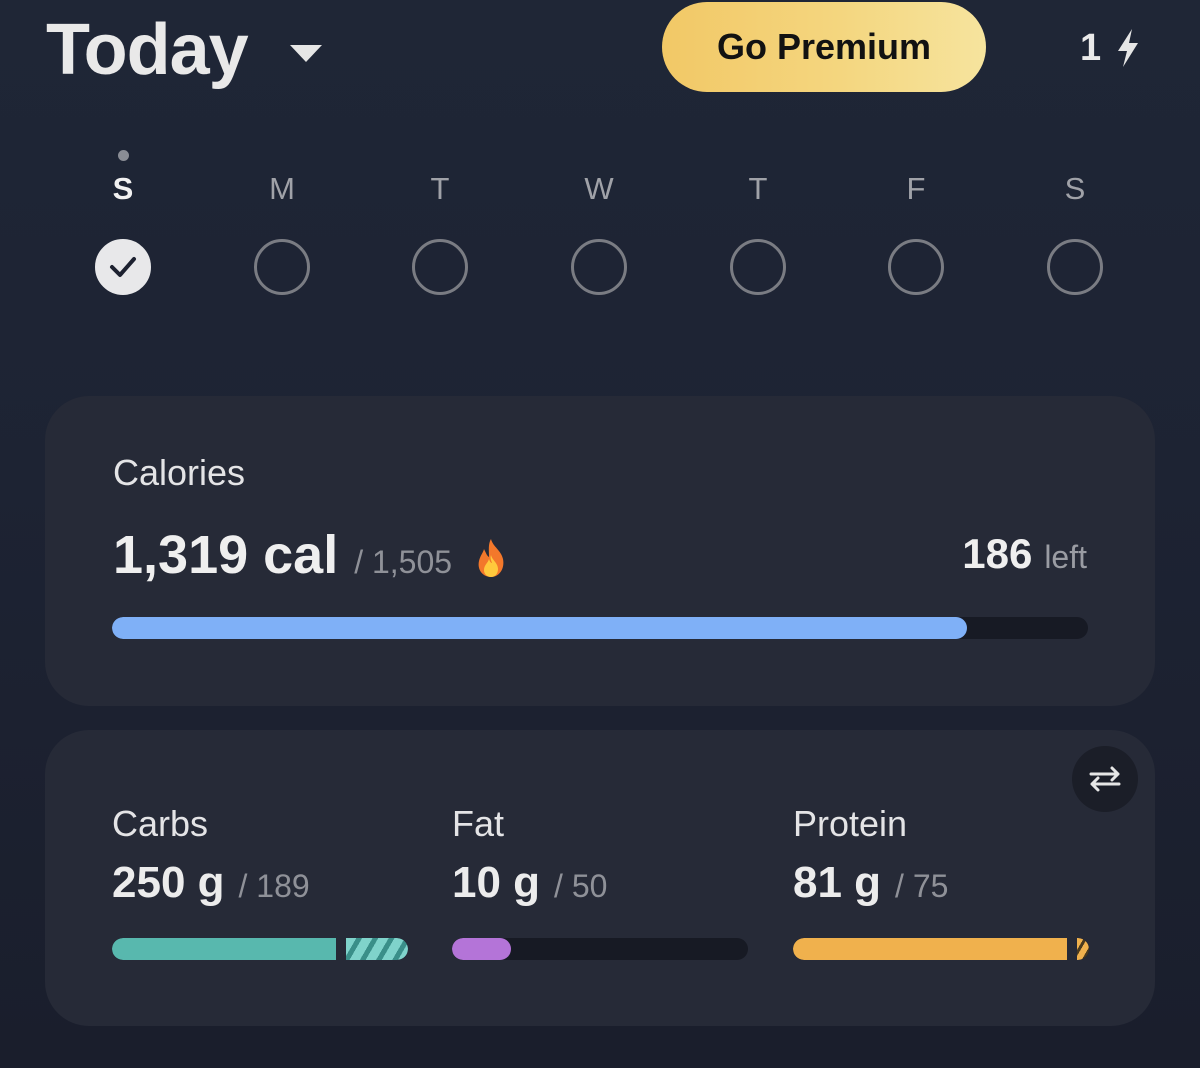  What do you see at coordinates (922, 886) in the screenshot?
I see `macro-goal: / 75` at bounding box center [922, 886].